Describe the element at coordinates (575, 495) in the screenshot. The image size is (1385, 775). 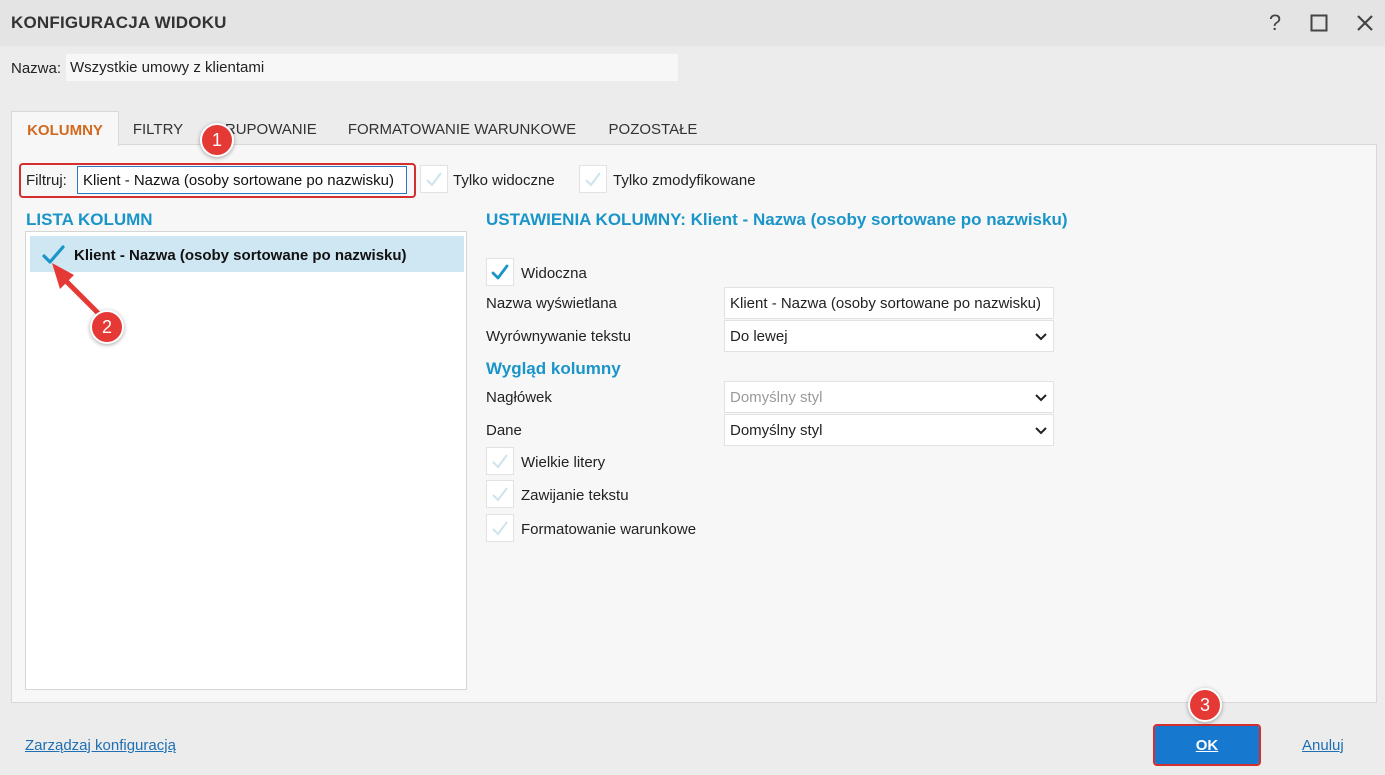
I see `wrap-label: Zawijanie tekstu` at that location.